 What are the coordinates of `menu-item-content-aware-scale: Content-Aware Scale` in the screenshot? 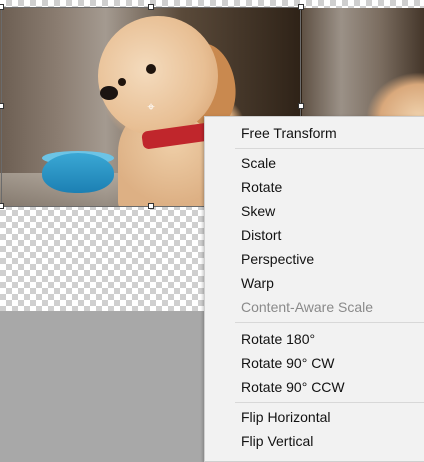 It's located at (307, 307).